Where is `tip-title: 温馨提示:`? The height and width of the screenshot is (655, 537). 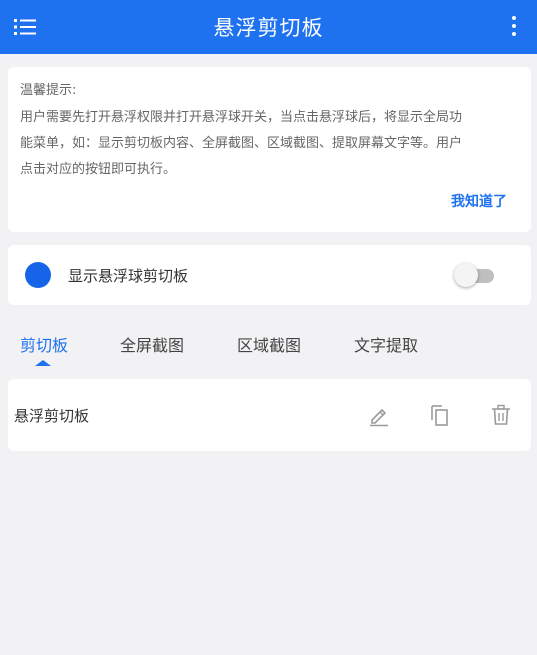 tip-title: 温馨提示: is located at coordinates (48, 90).